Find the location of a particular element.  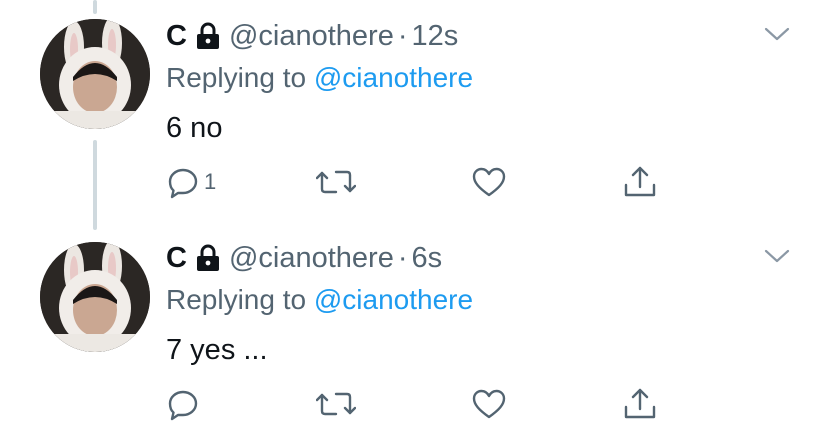

reply-count: 1 is located at coordinates (210, 181).